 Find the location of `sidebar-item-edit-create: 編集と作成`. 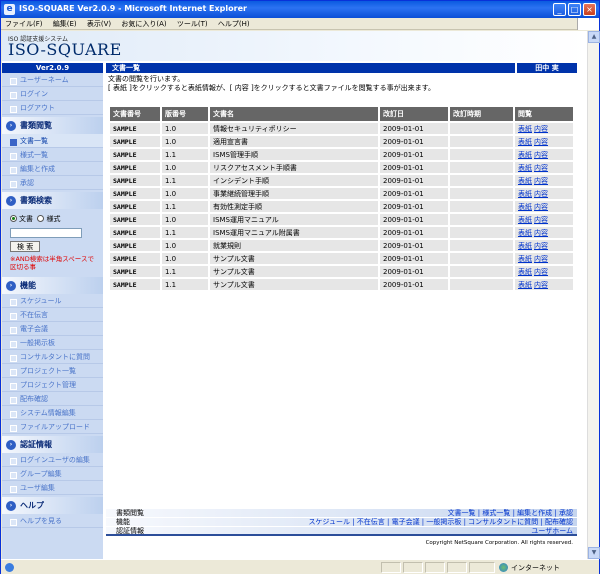

sidebar-item-edit-create: 編集と作成 is located at coordinates (52, 169).